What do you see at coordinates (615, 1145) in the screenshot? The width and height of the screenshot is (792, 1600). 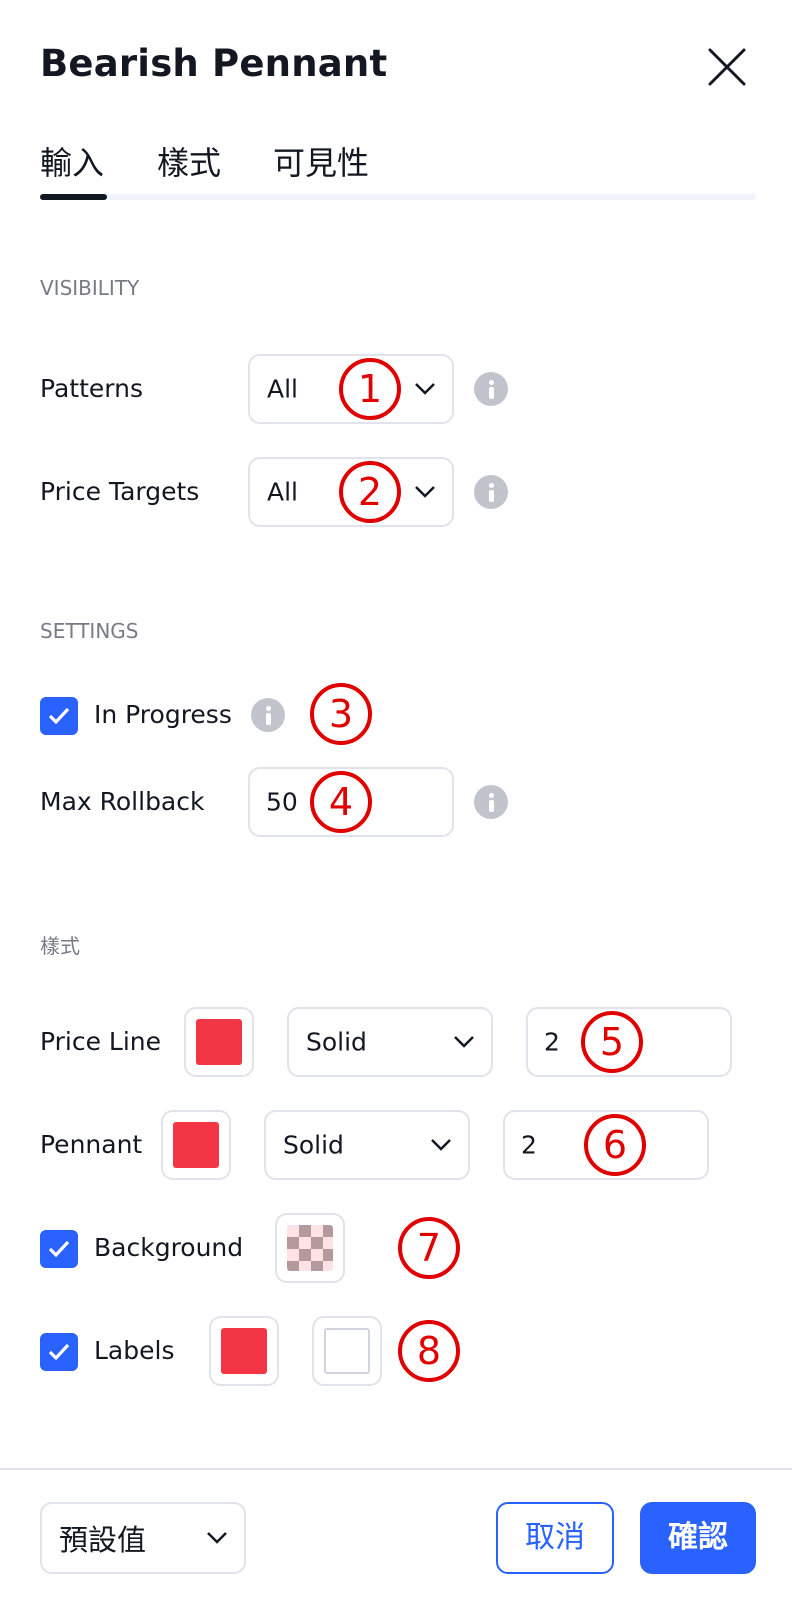 I see `annotation-marker-6: 6` at bounding box center [615, 1145].